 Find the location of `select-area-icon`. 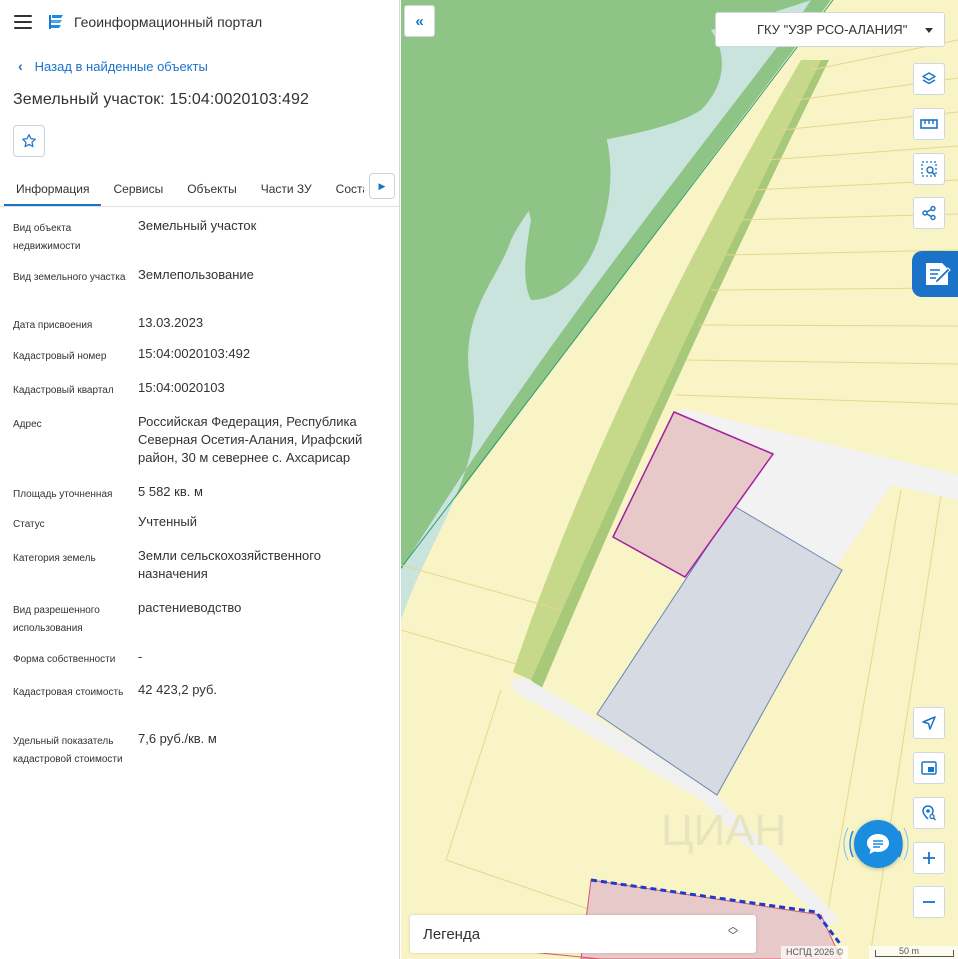

select-area-icon is located at coordinates (929, 169).